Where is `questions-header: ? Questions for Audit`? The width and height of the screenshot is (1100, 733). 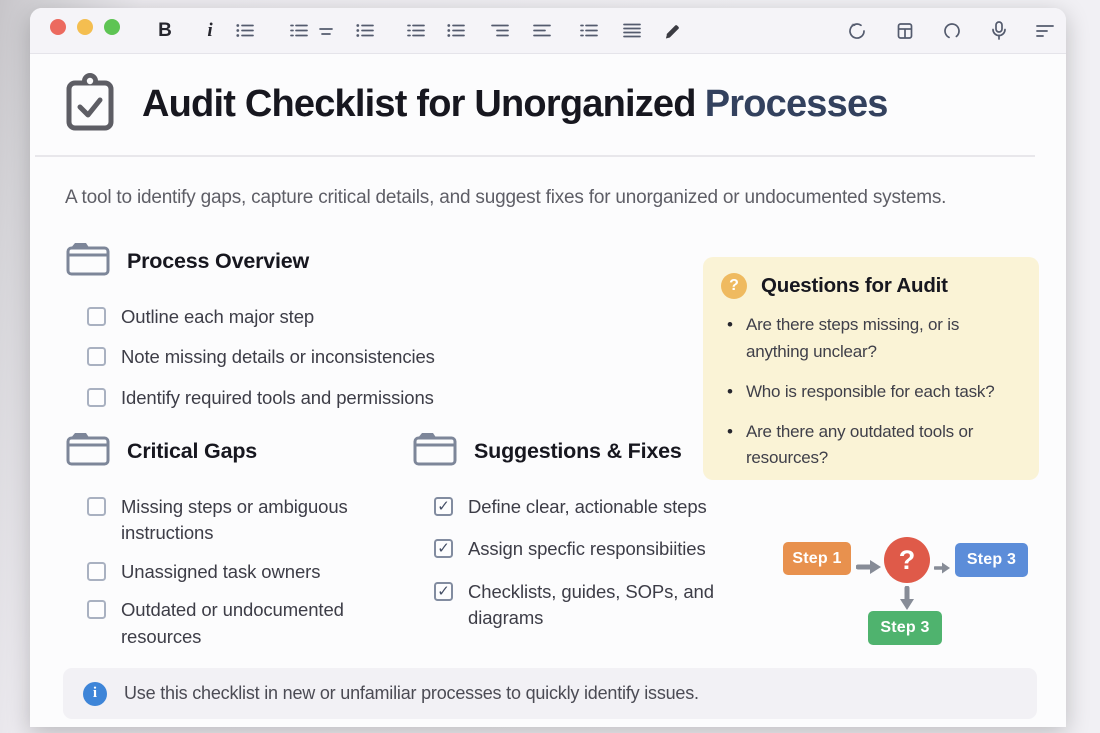 questions-header: ? Questions for Audit is located at coordinates (873, 286).